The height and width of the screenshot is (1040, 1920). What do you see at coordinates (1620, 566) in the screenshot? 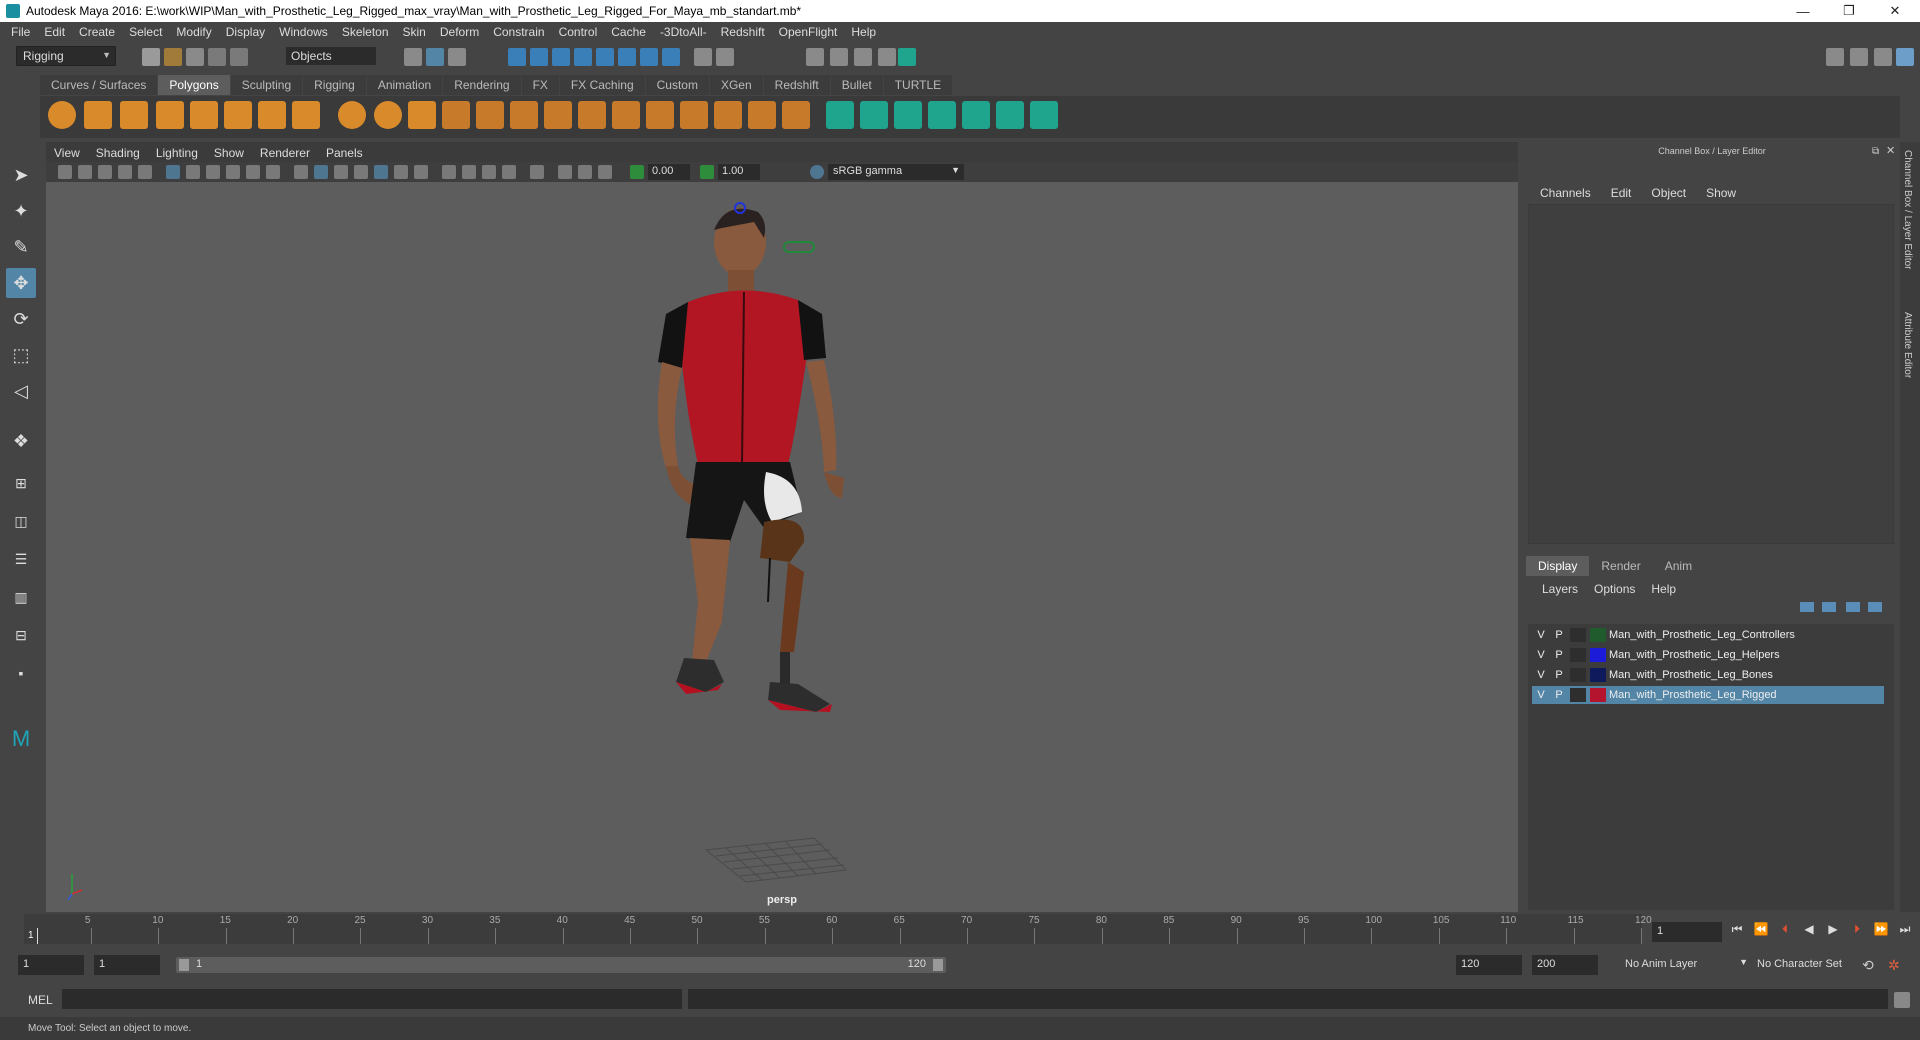
I see `layer-tab-render: Render` at bounding box center [1620, 566].